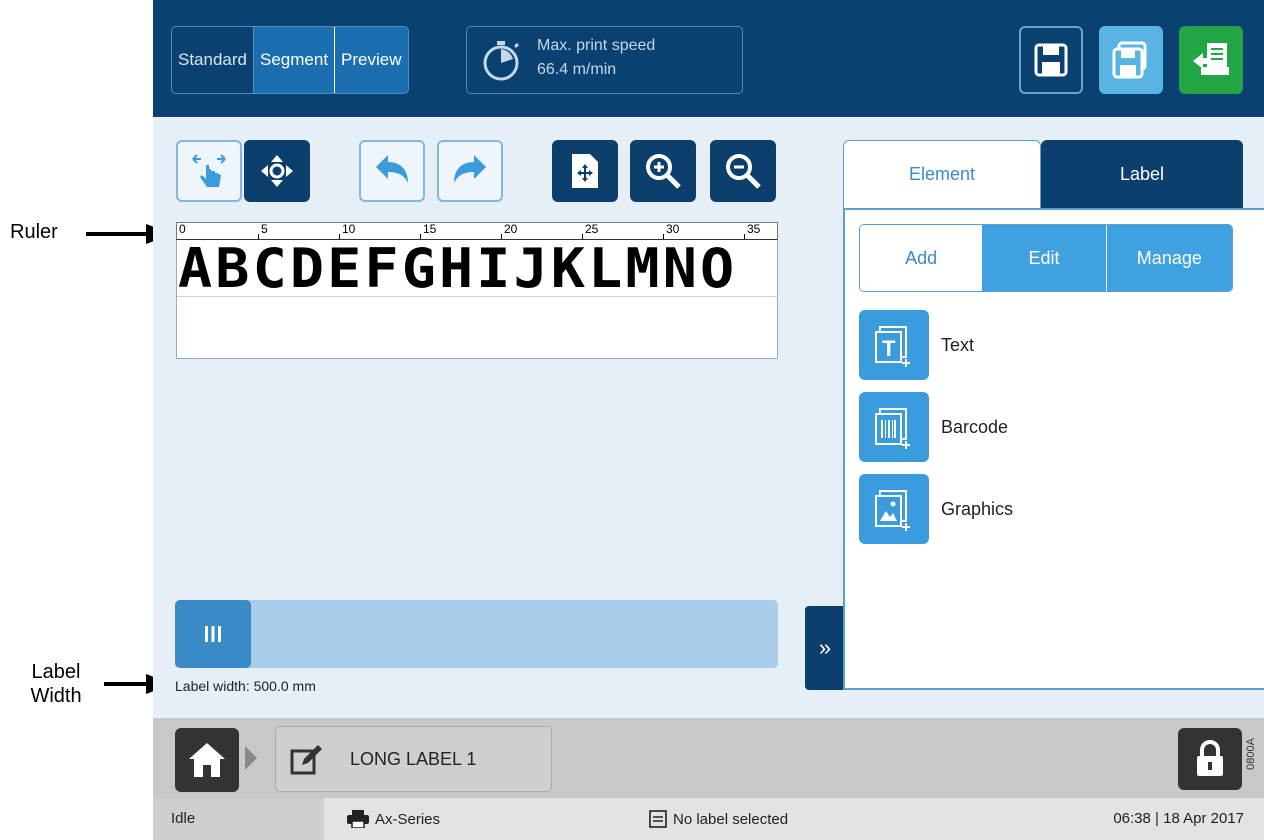 This screenshot has width=1264, height=840. I want to click on element-subtabs: Add Edit Manage, so click(1046, 258).